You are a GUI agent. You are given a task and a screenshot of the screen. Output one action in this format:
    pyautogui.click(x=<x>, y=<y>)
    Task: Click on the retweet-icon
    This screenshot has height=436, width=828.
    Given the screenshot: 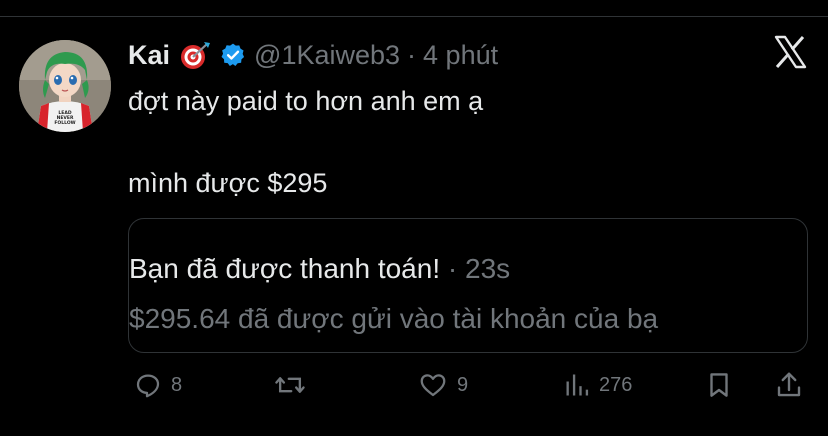 What is the action you would take?
    pyautogui.click(x=290, y=385)
    